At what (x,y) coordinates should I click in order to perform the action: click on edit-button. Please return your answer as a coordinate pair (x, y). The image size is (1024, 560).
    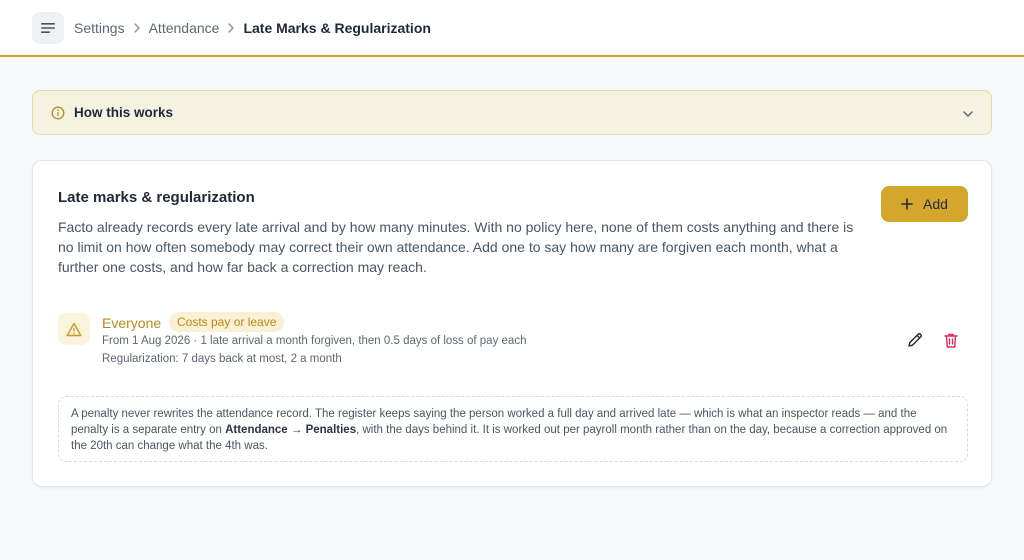
    Looking at the image, I should click on (915, 340).